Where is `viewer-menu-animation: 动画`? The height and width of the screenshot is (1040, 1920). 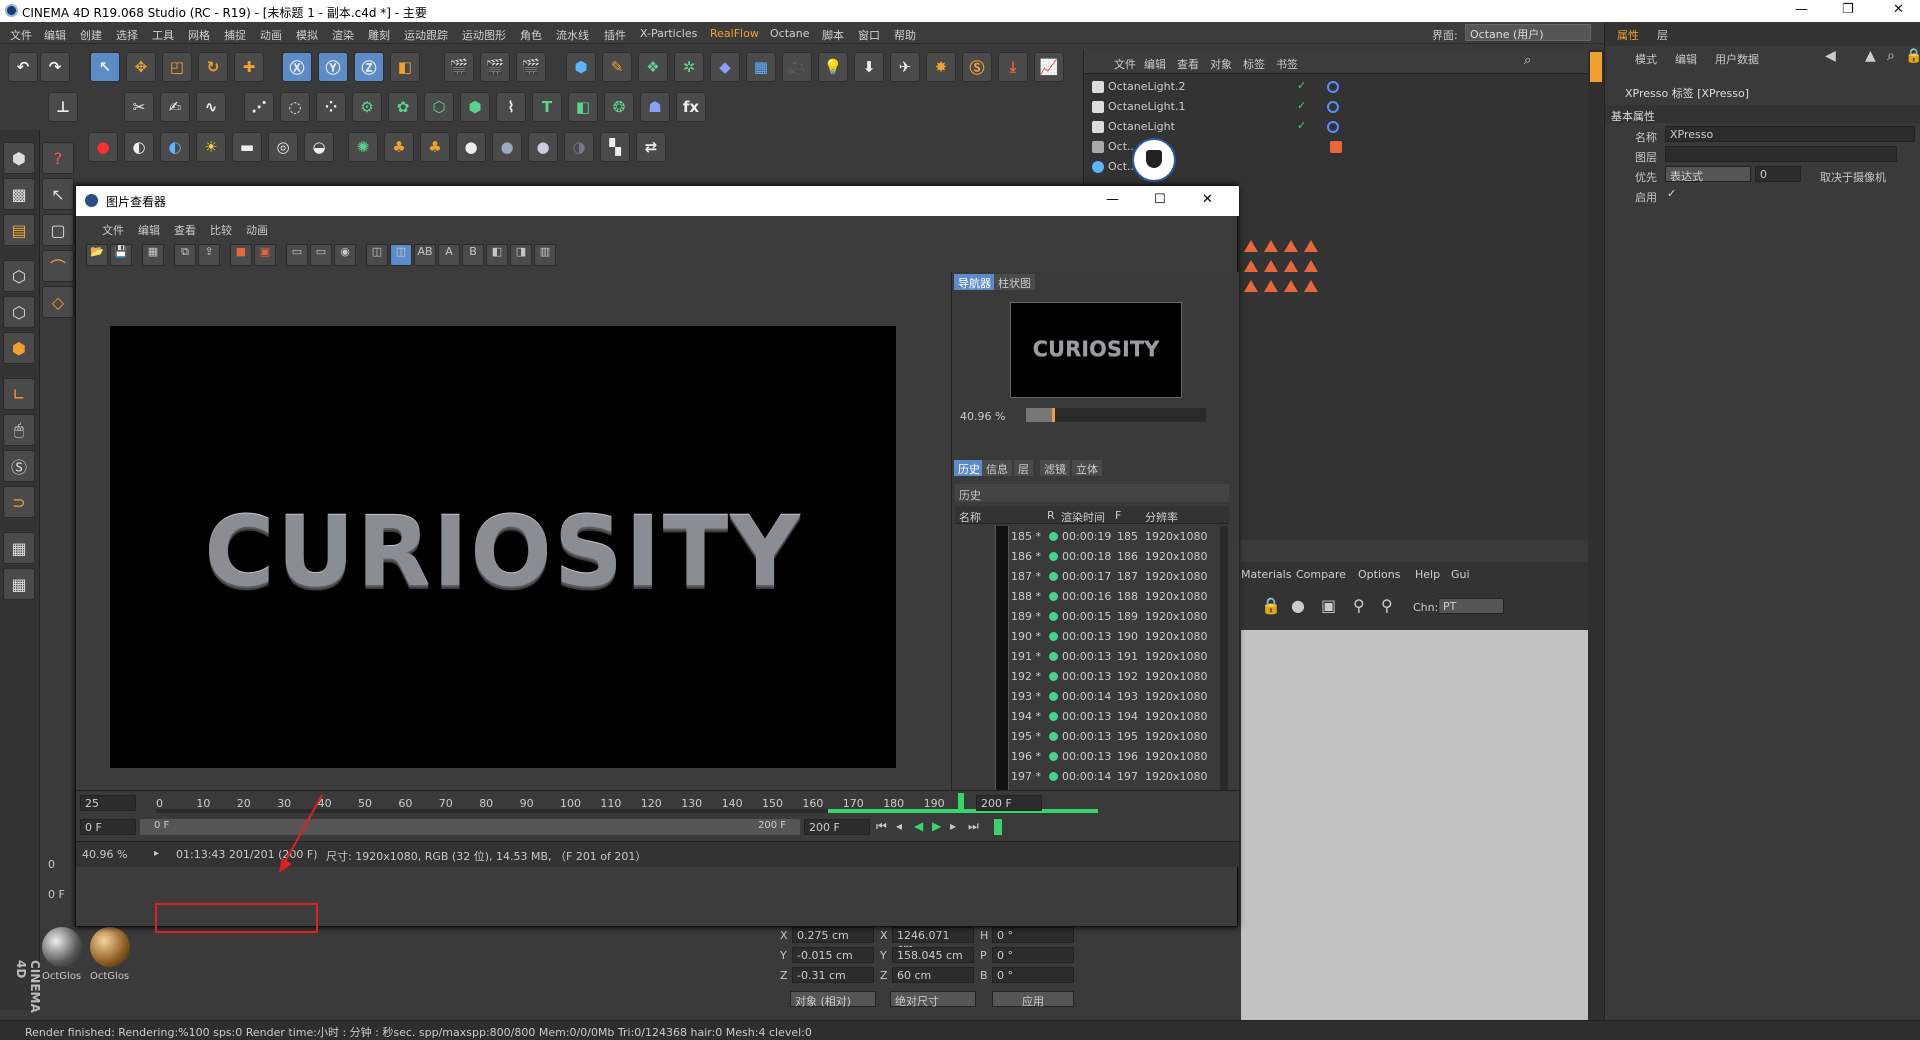 viewer-menu-animation: 动画 is located at coordinates (257, 230).